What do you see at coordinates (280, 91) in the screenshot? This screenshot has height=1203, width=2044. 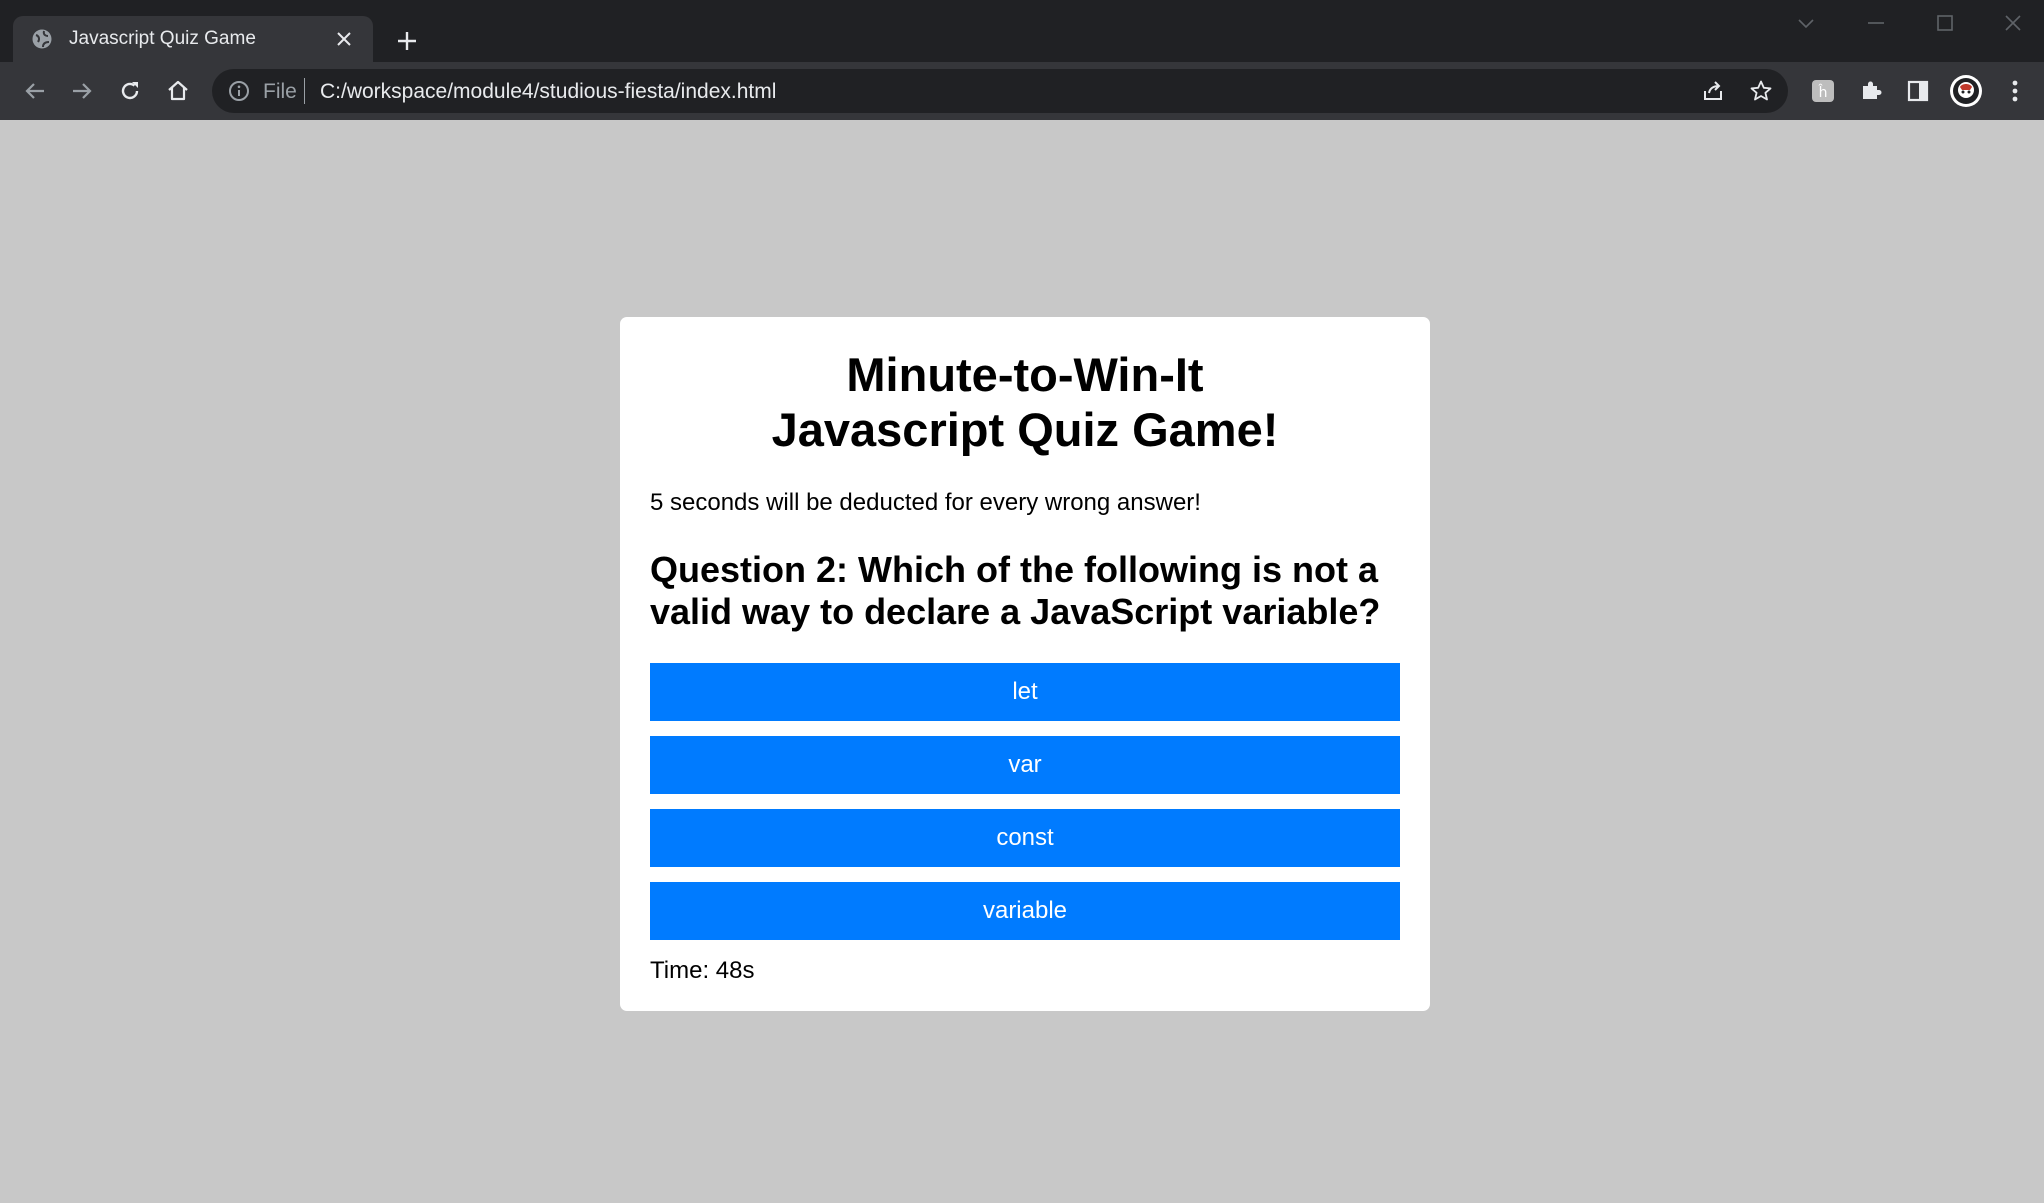 I see `url-scheme: File` at bounding box center [280, 91].